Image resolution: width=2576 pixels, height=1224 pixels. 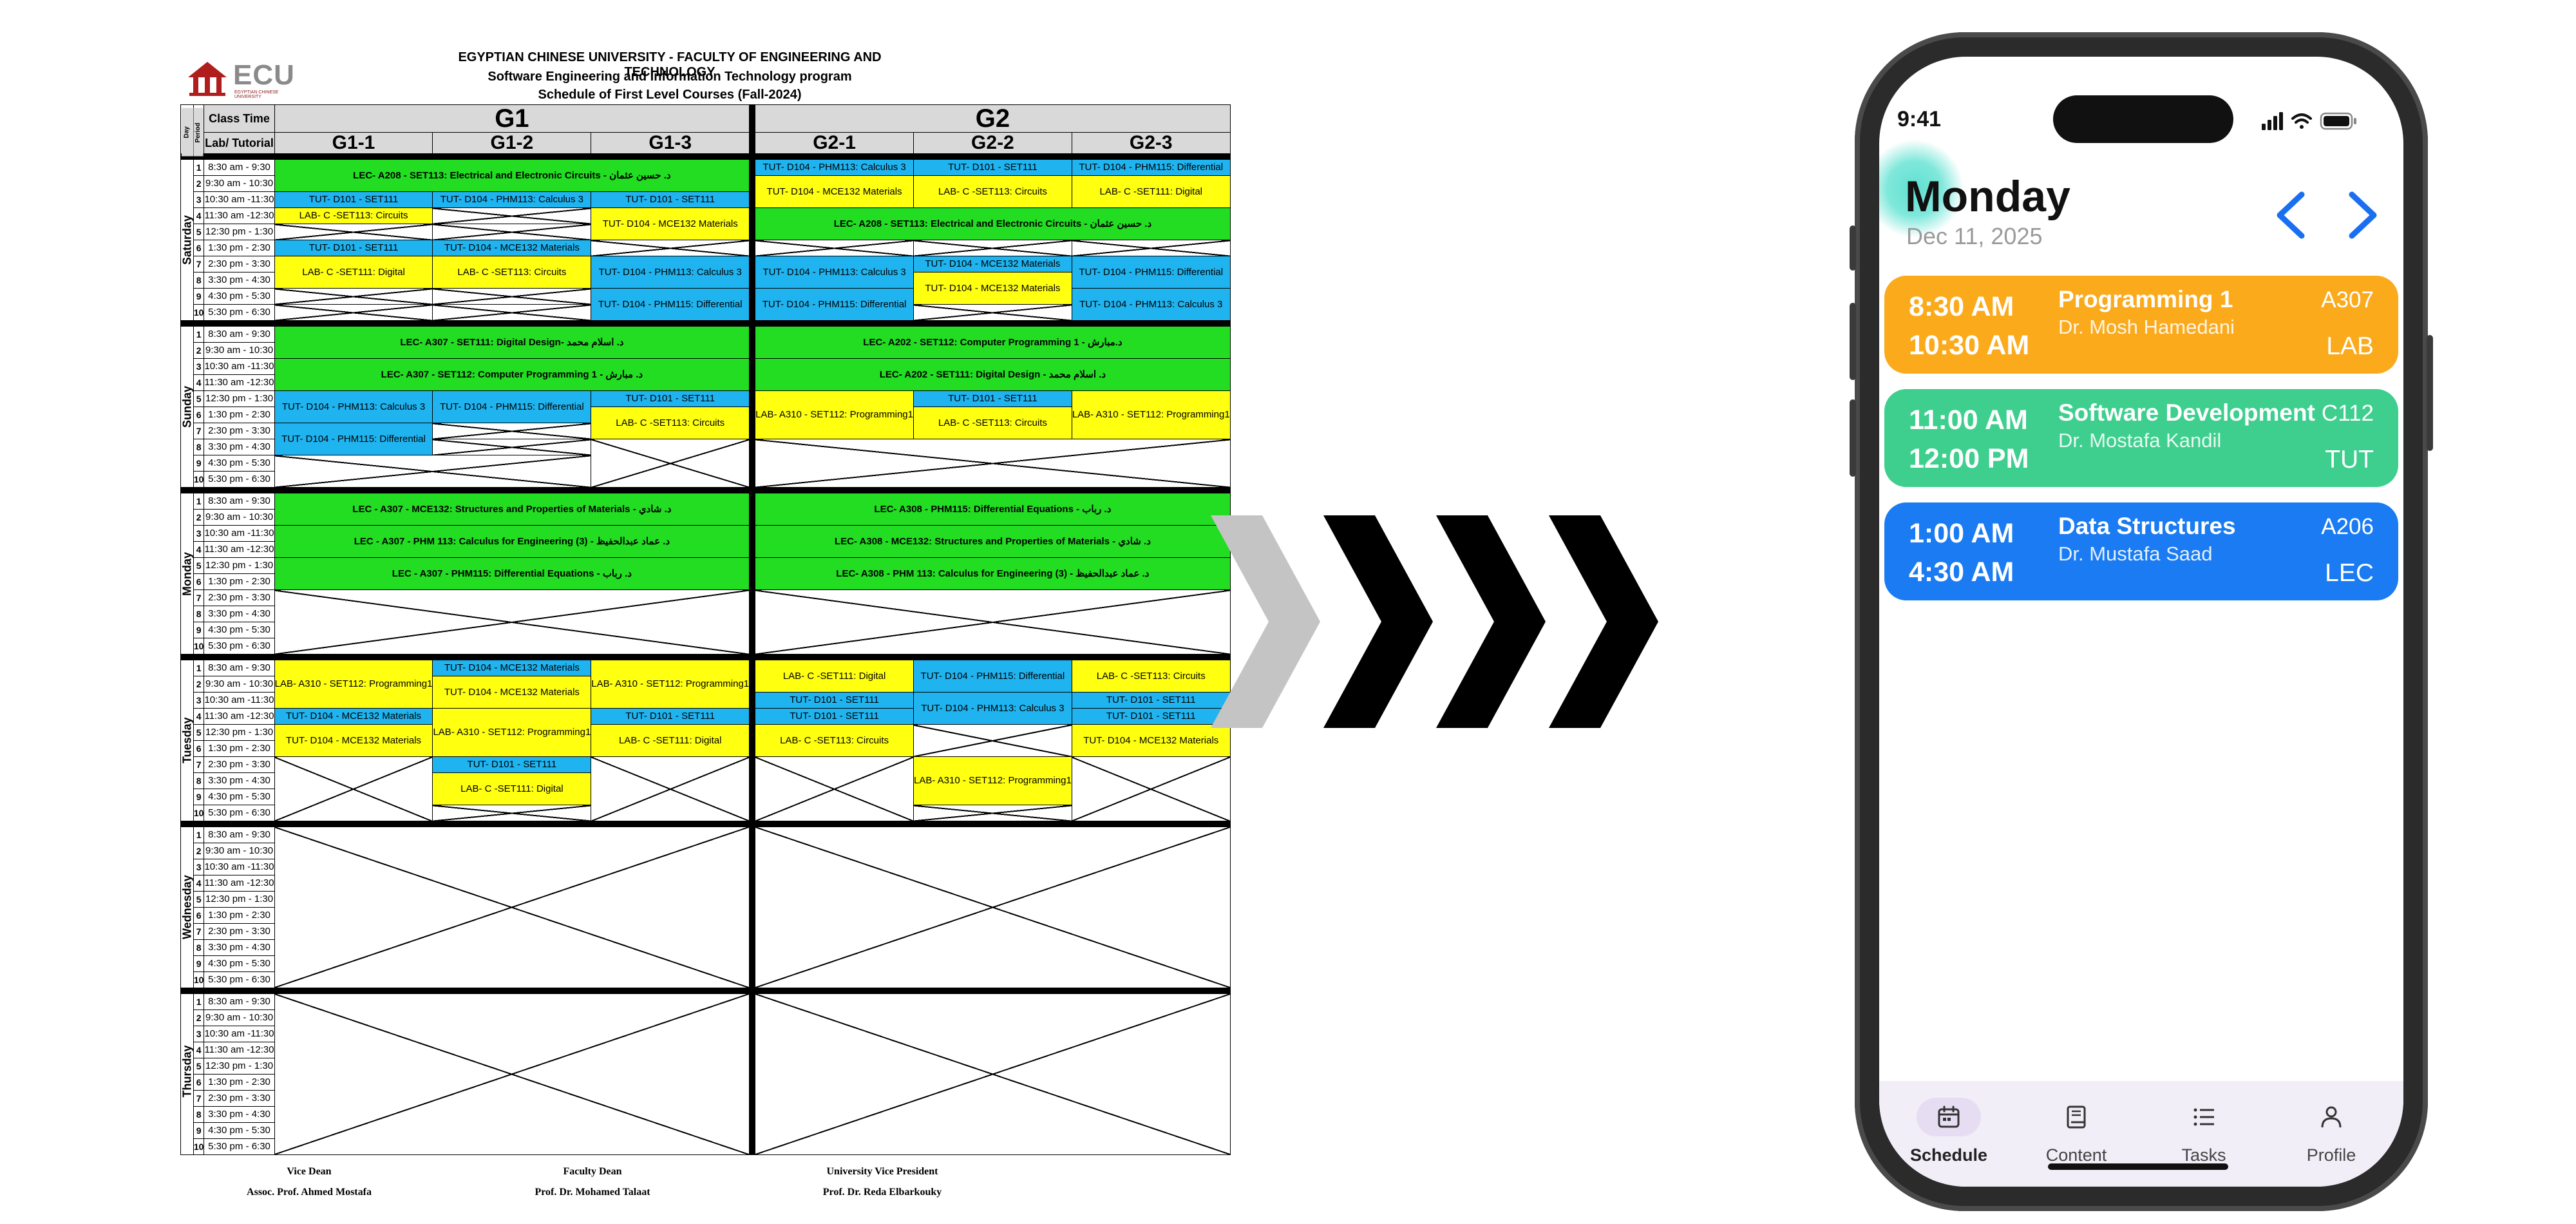 I want to click on class-start-time: 11:00 AM, so click(x=1969, y=420).